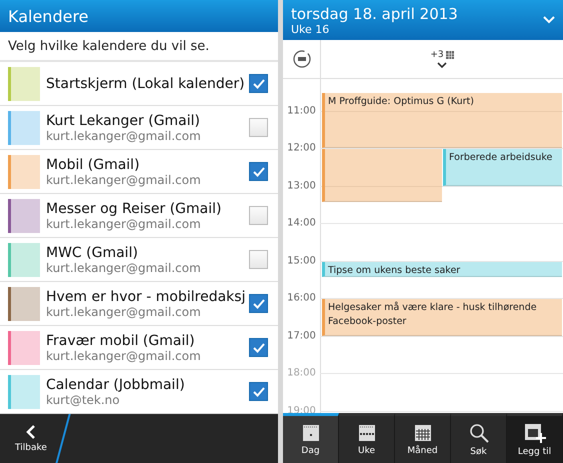 This screenshot has height=463, width=563. Describe the element at coordinates (301, 336) in the screenshot. I see `hour-label: 17:00` at that location.